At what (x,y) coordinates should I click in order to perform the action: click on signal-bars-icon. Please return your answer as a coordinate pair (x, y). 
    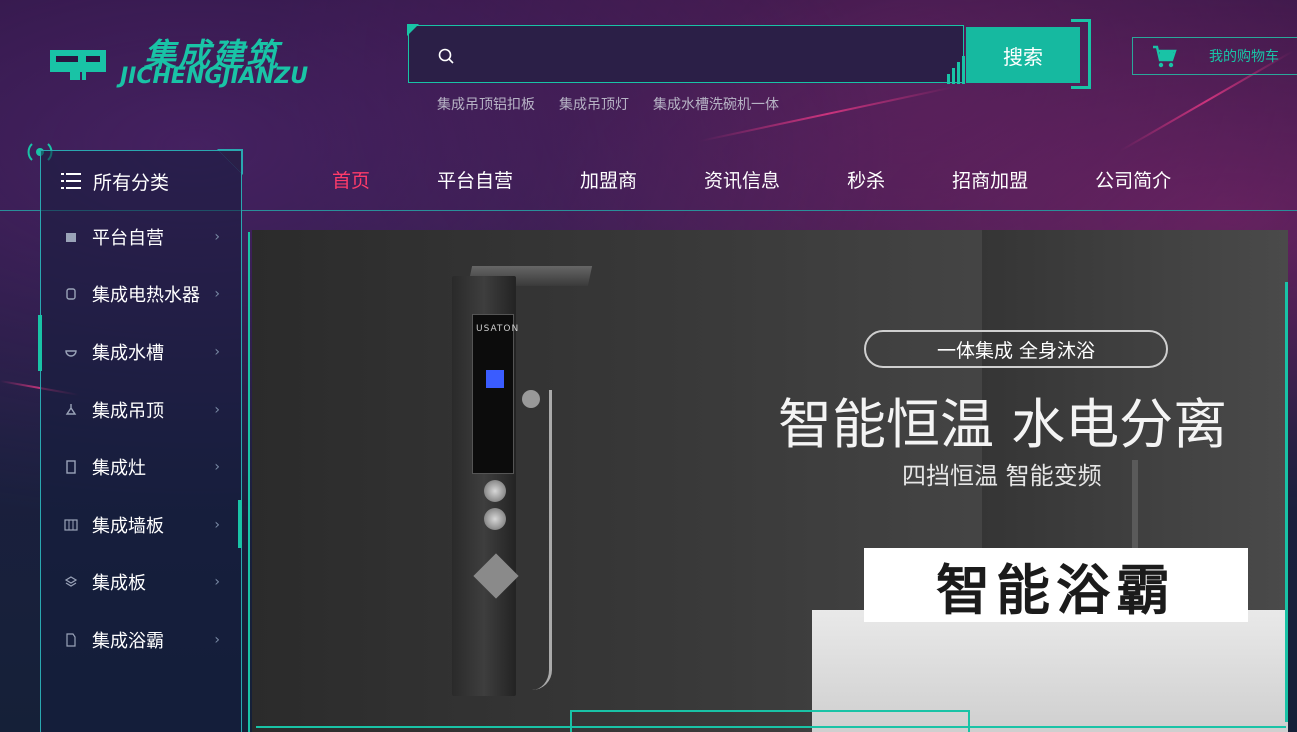
    Looking at the image, I should click on (956, 70).